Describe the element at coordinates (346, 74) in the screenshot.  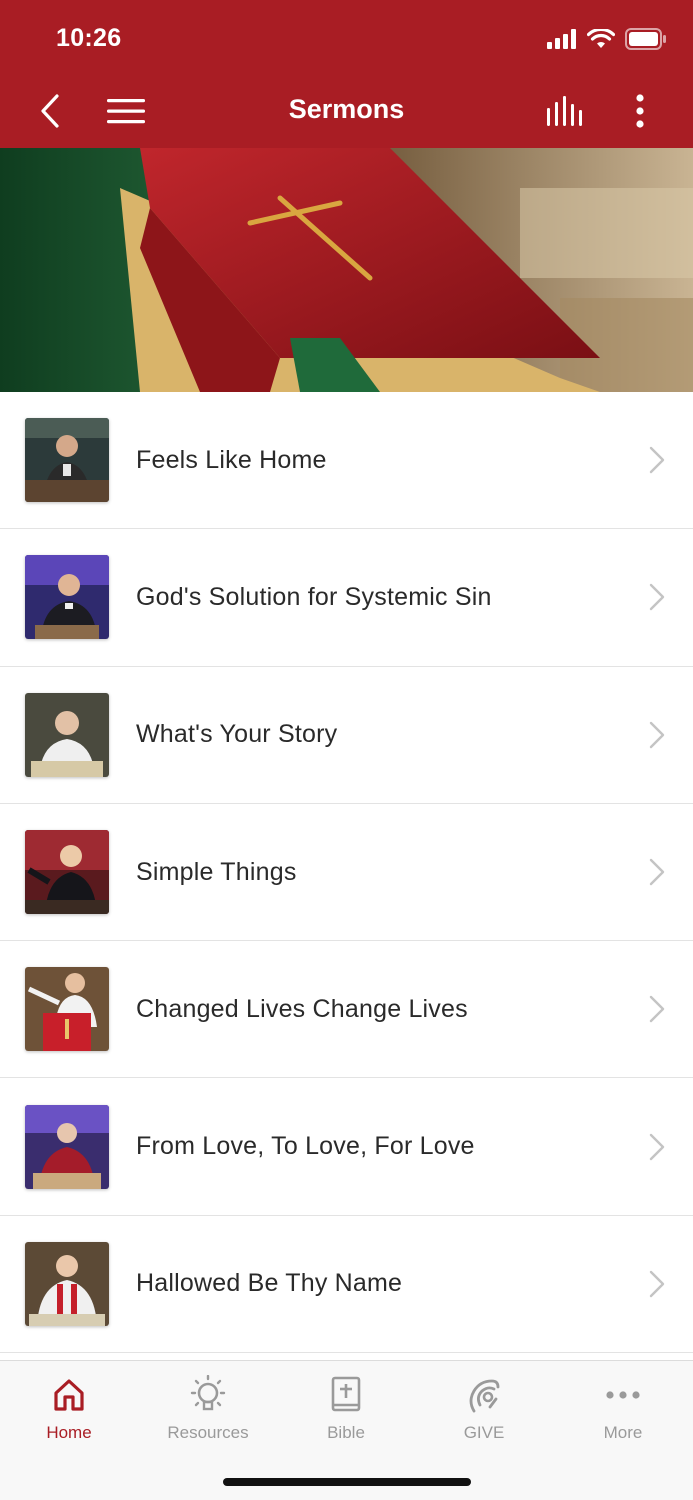
I see `app-header: 10:26 Sermons` at that location.